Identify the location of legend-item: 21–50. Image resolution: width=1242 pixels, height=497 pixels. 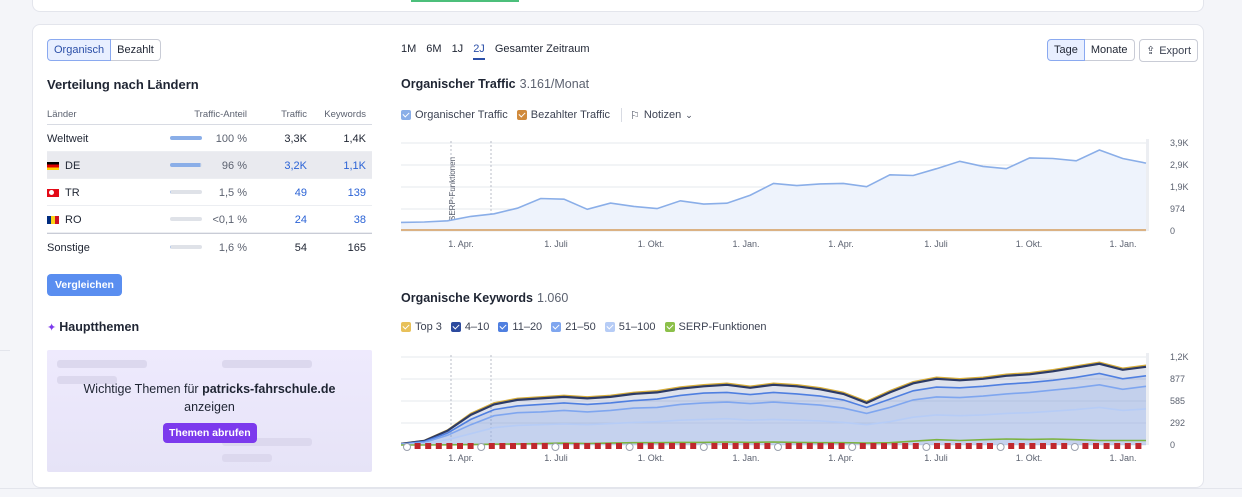
(573, 327).